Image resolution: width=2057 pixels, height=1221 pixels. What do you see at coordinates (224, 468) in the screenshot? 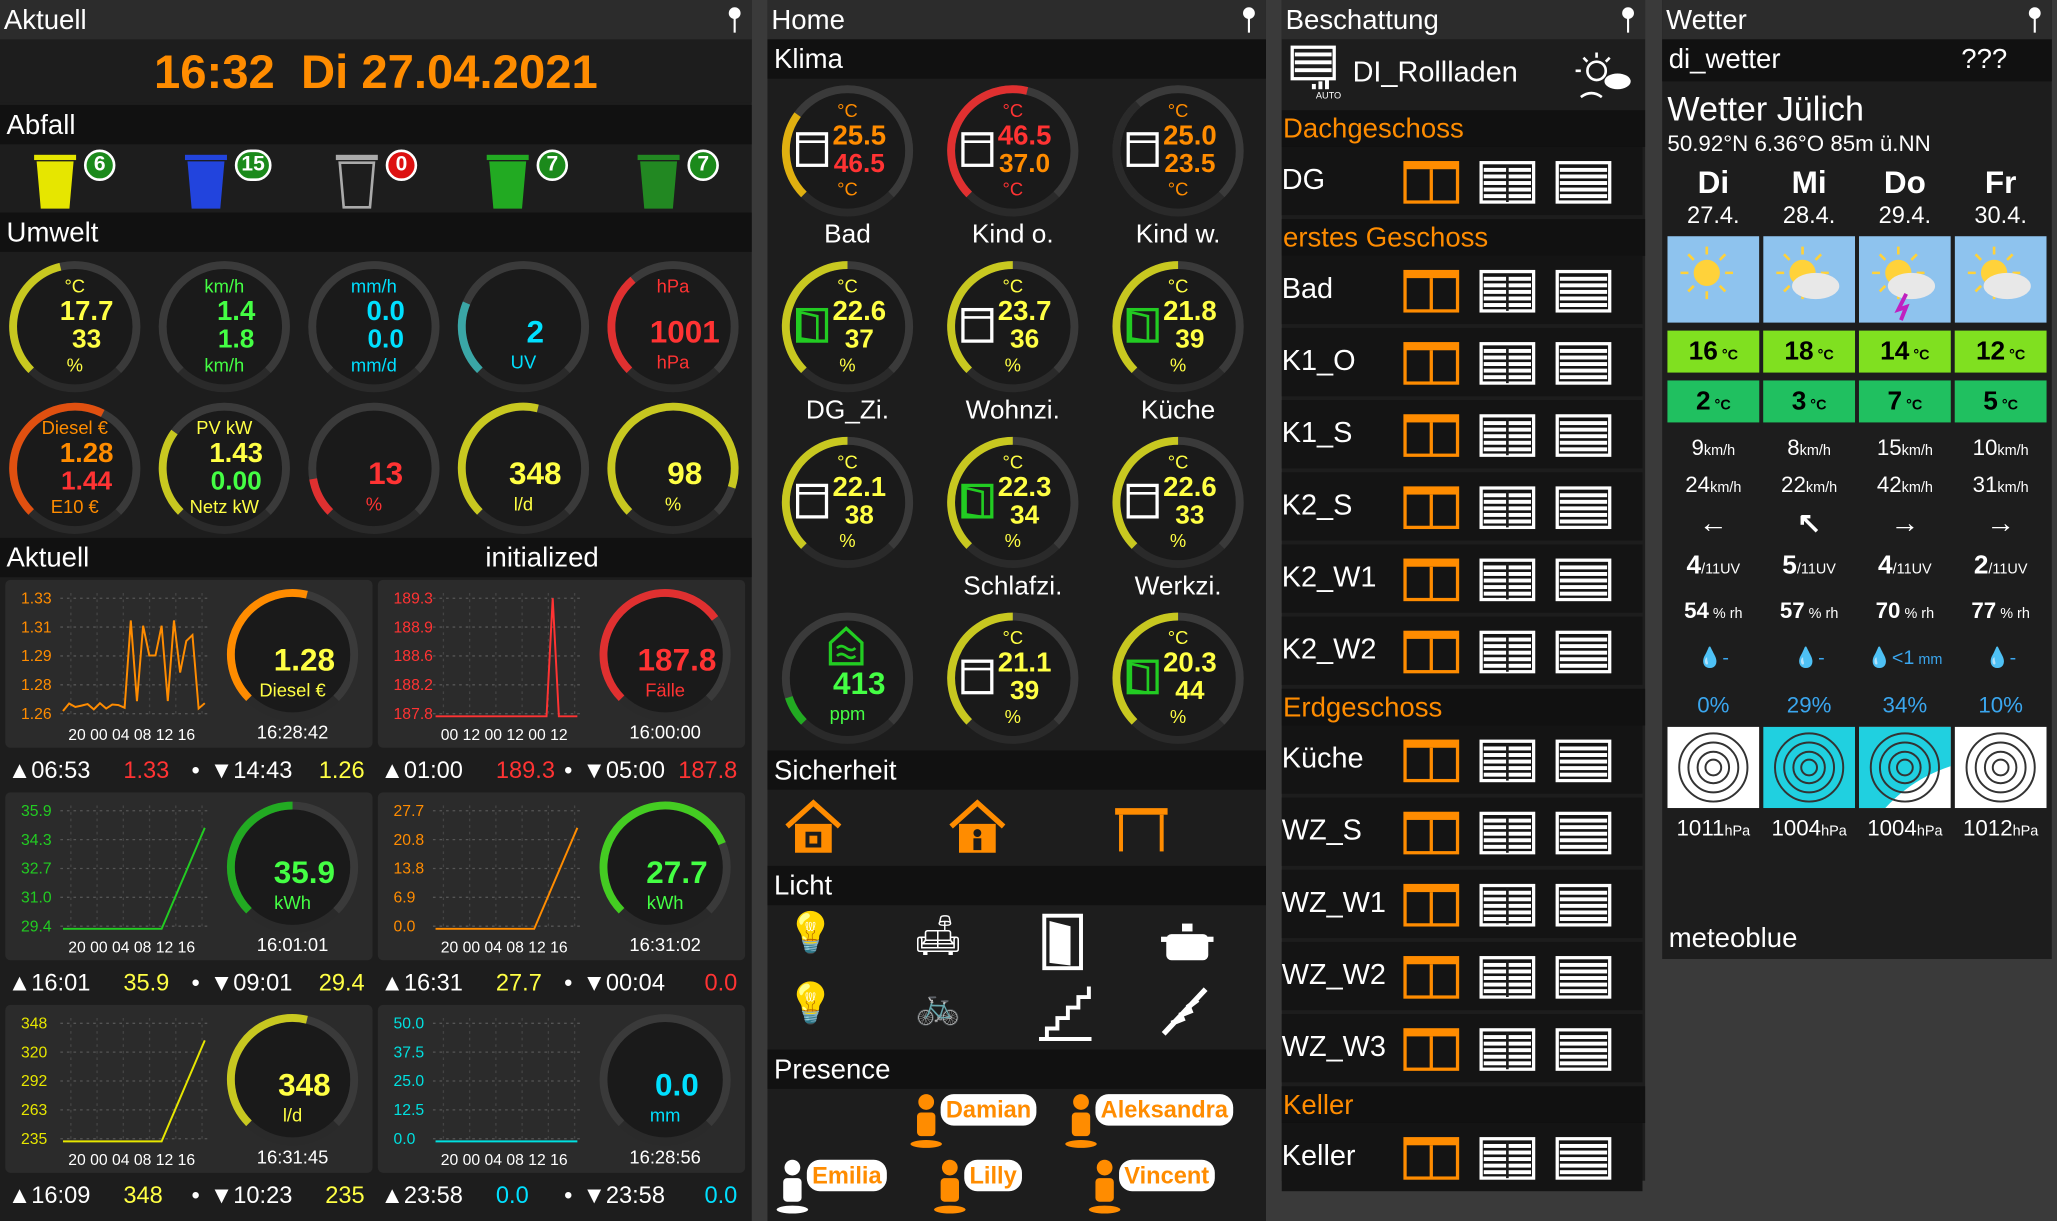
I see `umwelt-pv-gauge: PV kW 1.43 0.00 Netz kW` at bounding box center [224, 468].